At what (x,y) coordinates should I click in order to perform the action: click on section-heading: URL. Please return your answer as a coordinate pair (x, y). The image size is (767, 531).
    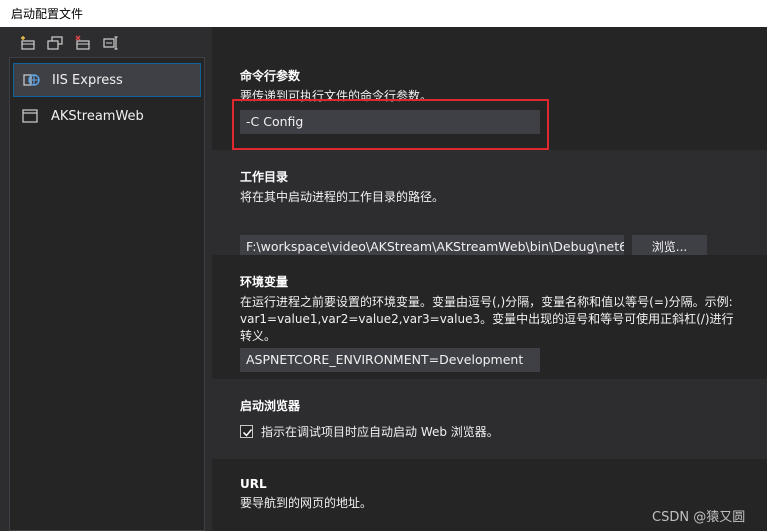
    Looking at the image, I should click on (253, 484).